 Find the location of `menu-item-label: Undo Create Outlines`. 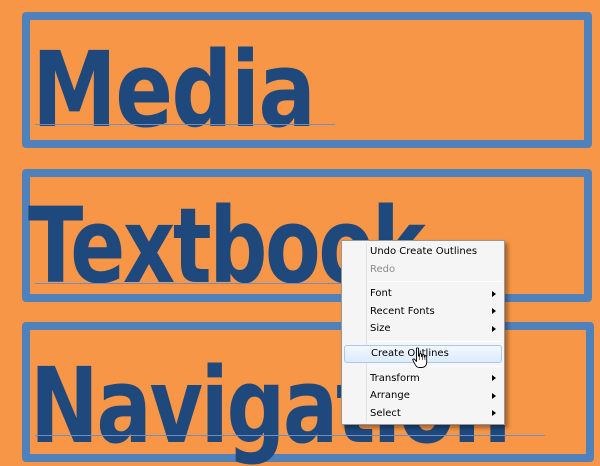

menu-item-label: Undo Create Outlines is located at coordinates (424, 251).